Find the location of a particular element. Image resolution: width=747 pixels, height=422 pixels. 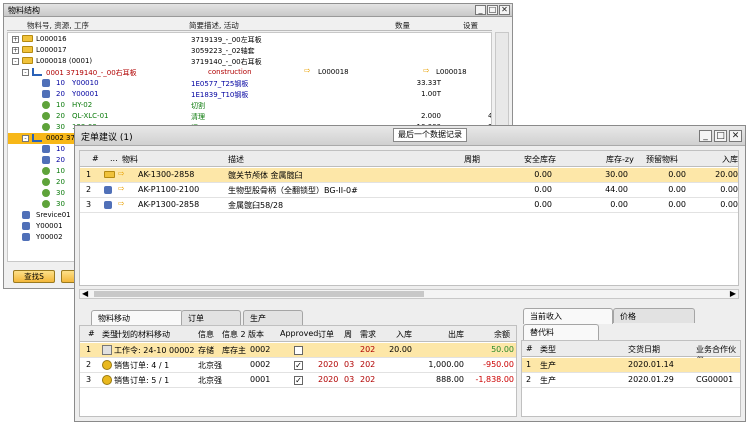

col-info: 信息 is located at coordinates (206, 334).